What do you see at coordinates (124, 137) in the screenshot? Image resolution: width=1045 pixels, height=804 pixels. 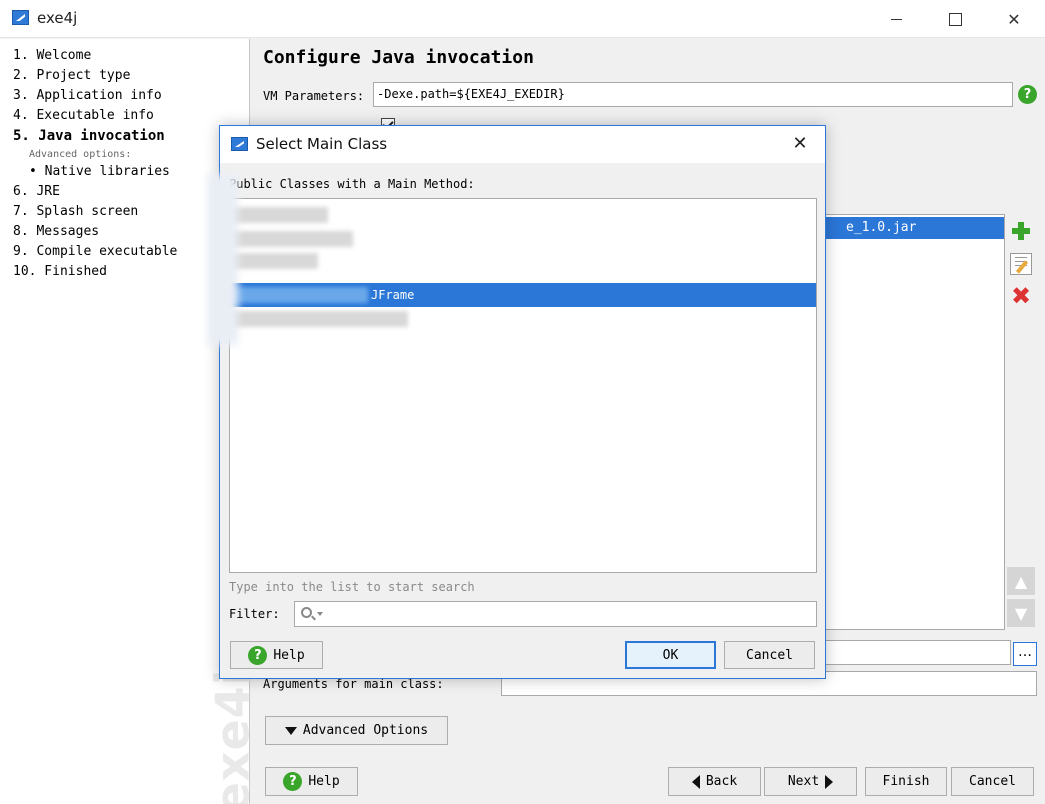 I see `sidebar-step: 5. Java invocation` at bounding box center [124, 137].